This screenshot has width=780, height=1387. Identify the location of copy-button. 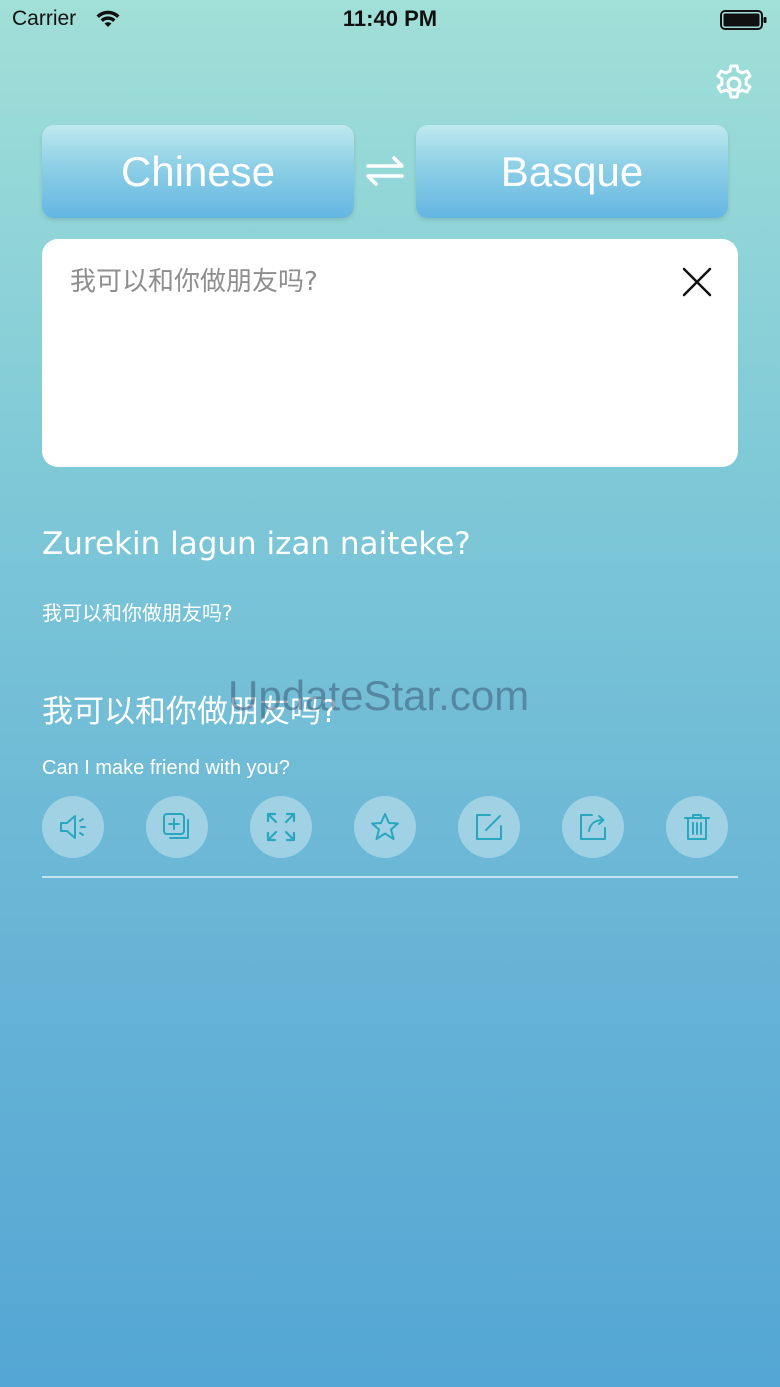
(177, 827).